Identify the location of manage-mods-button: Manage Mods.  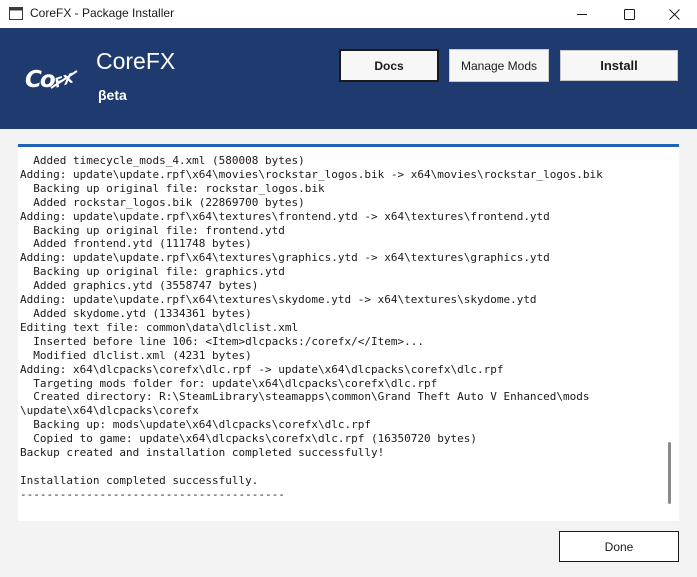
(499, 65).